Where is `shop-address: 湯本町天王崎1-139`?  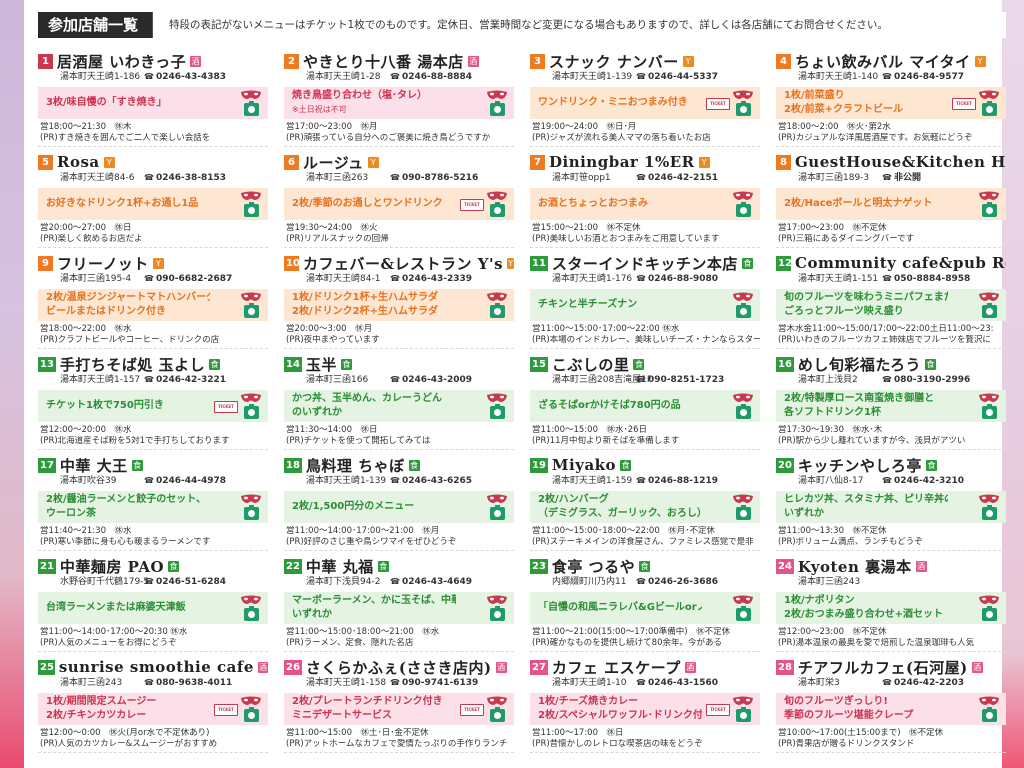 shop-address: 湯本町天王崎1-139 is located at coordinates (346, 481).